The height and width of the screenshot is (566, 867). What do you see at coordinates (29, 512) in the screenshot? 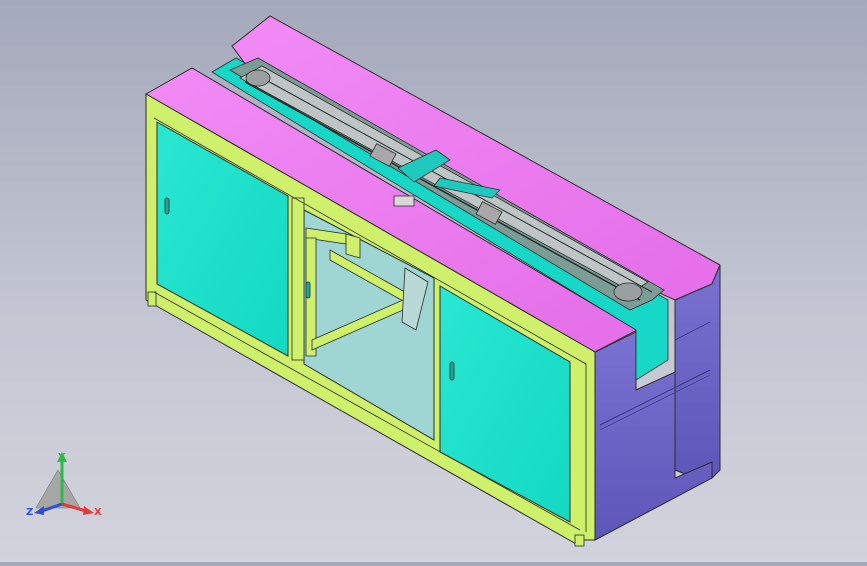
I see `z-axis-label: Z` at bounding box center [29, 512].